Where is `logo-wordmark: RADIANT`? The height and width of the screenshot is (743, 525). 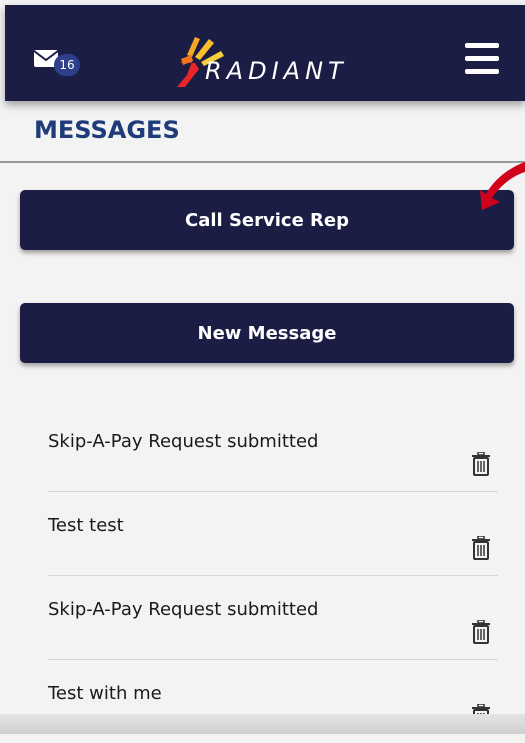 logo-wordmark: RADIANT is located at coordinates (276, 71).